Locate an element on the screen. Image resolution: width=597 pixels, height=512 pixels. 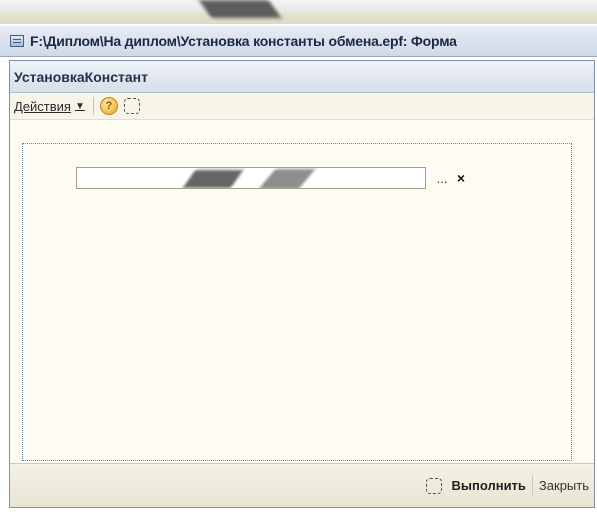
background-top is located at coordinates (298, 6).